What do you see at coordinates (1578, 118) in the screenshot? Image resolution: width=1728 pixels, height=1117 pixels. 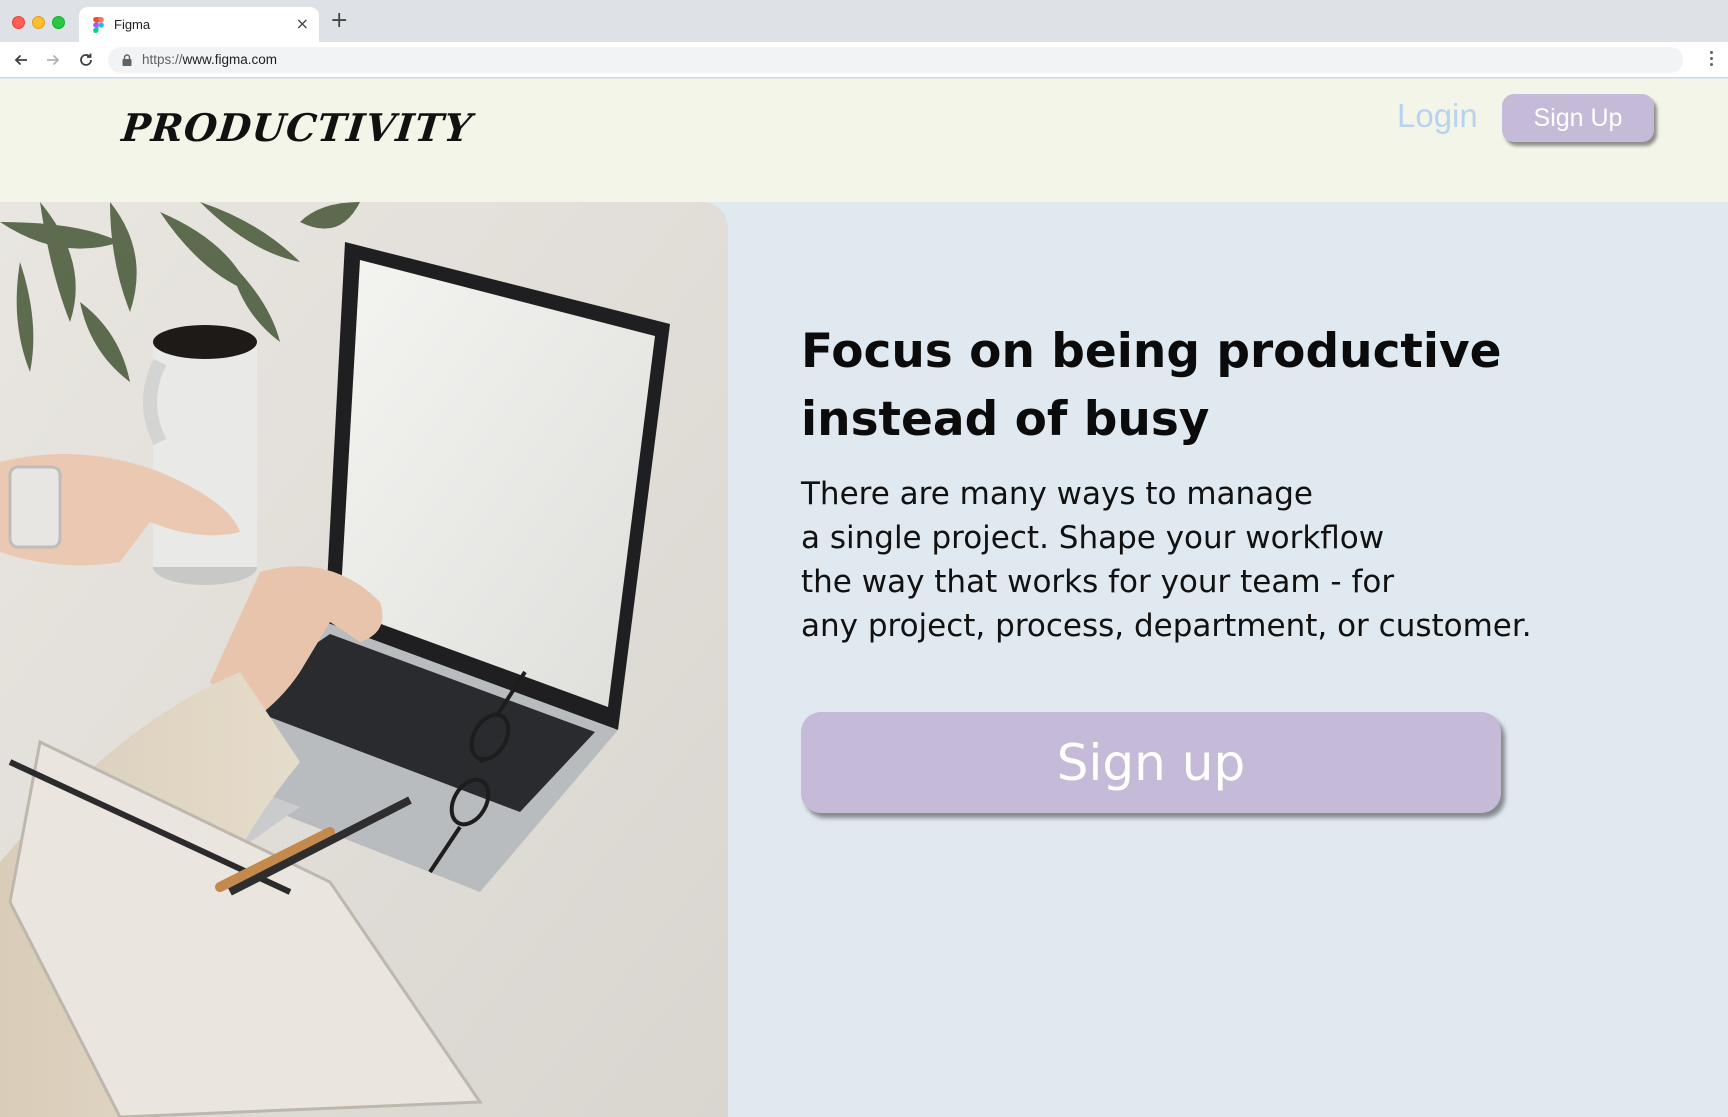 I see `header-signup-button: Sign Up` at bounding box center [1578, 118].